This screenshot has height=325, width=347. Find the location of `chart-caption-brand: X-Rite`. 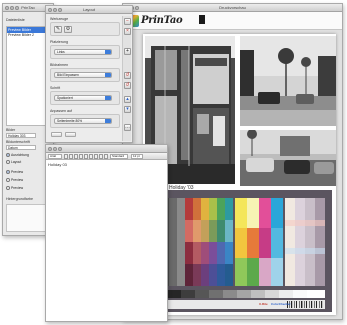

chart-caption-brand: X-Rite is located at coordinates (263, 304).